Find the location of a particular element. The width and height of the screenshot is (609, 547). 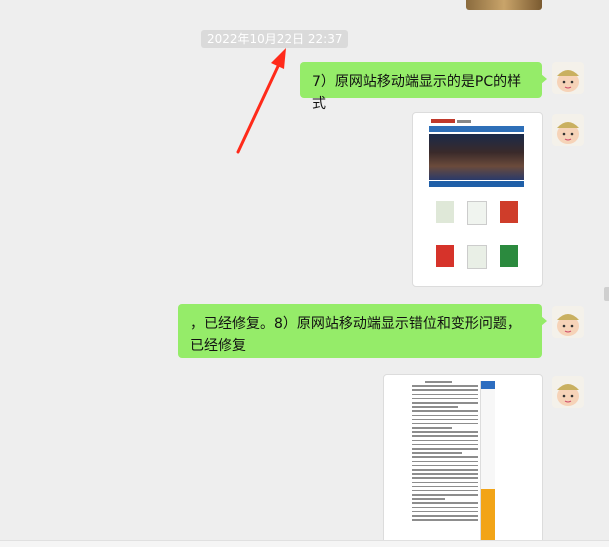

image-message-document is located at coordinates (463, 460).